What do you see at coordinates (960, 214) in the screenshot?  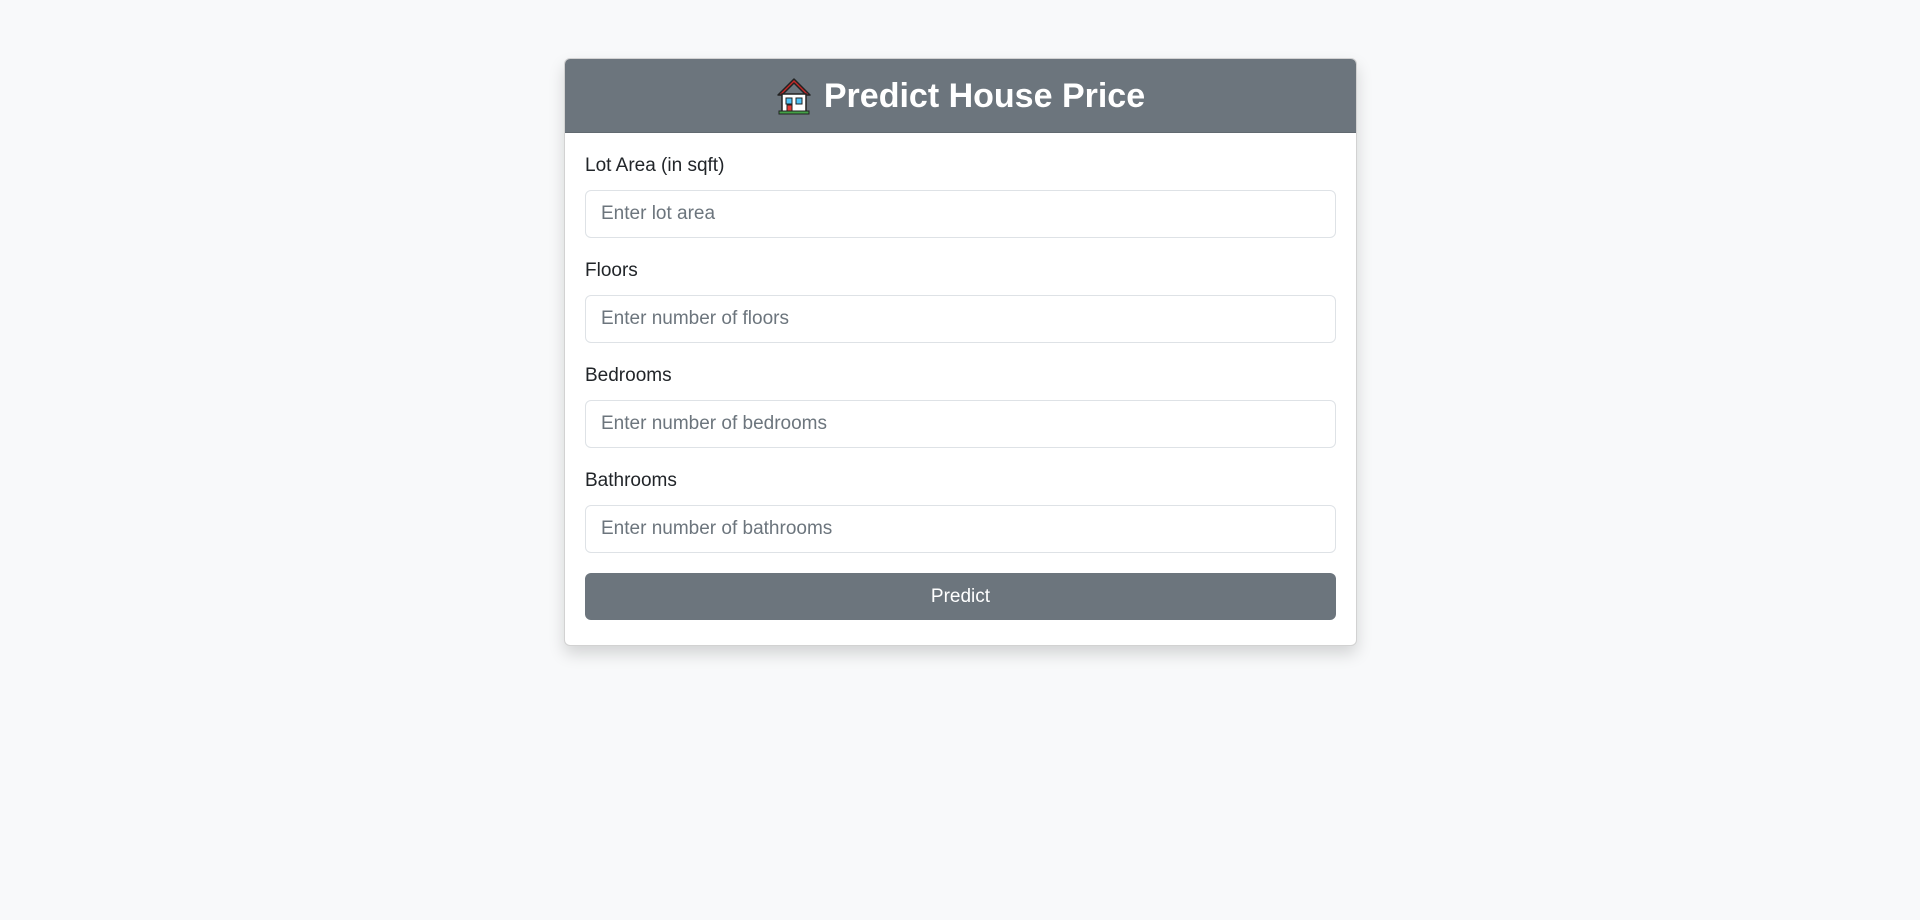 I see `lot-area-input` at bounding box center [960, 214].